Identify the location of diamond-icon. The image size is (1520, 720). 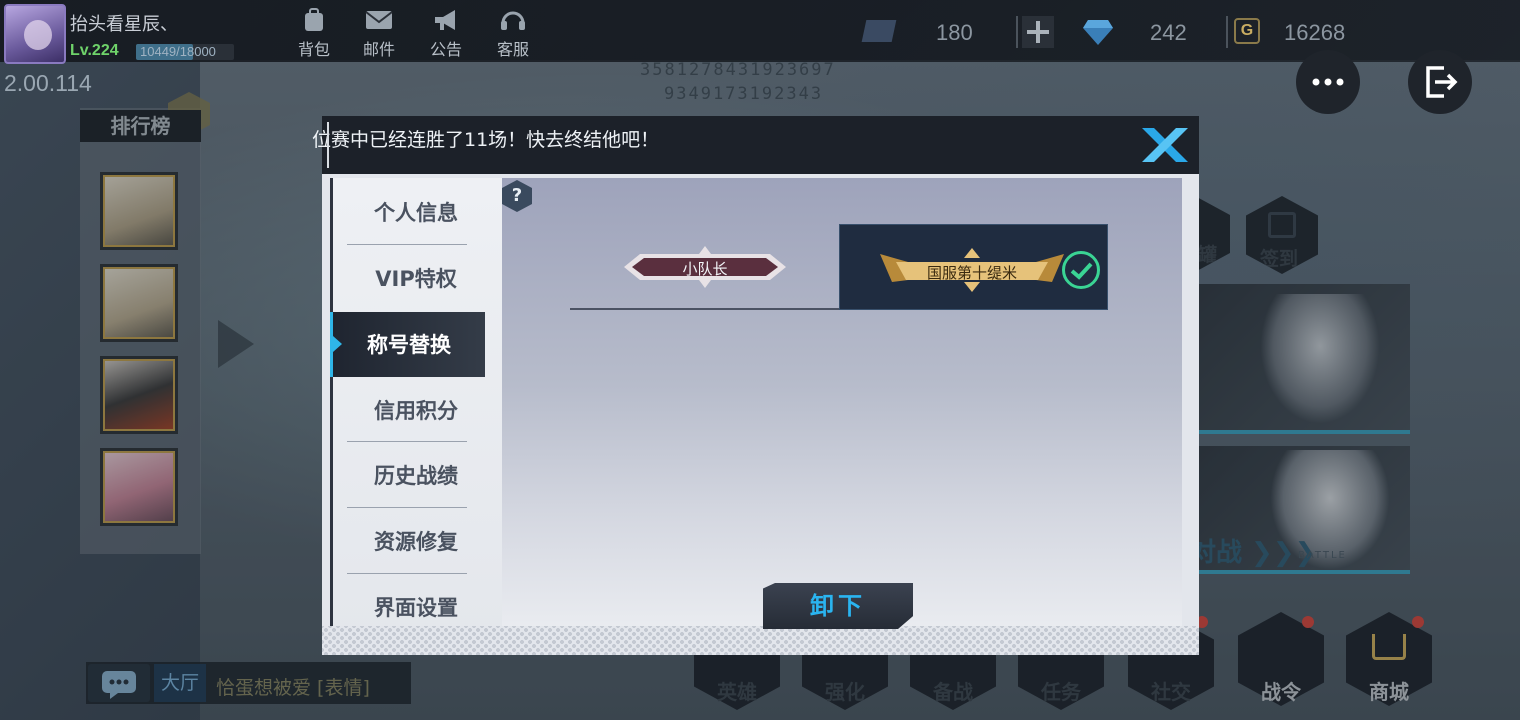
(1098, 32).